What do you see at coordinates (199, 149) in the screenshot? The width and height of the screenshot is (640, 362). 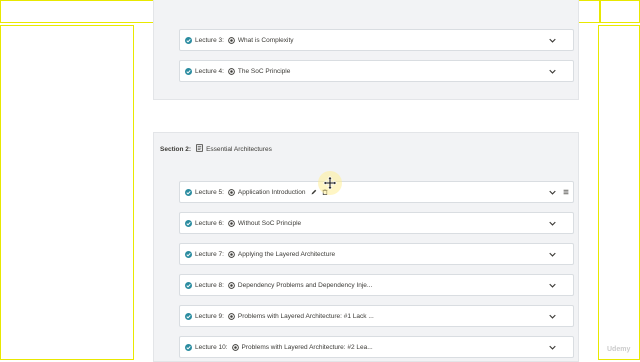 I see `document-icon` at bounding box center [199, 149].